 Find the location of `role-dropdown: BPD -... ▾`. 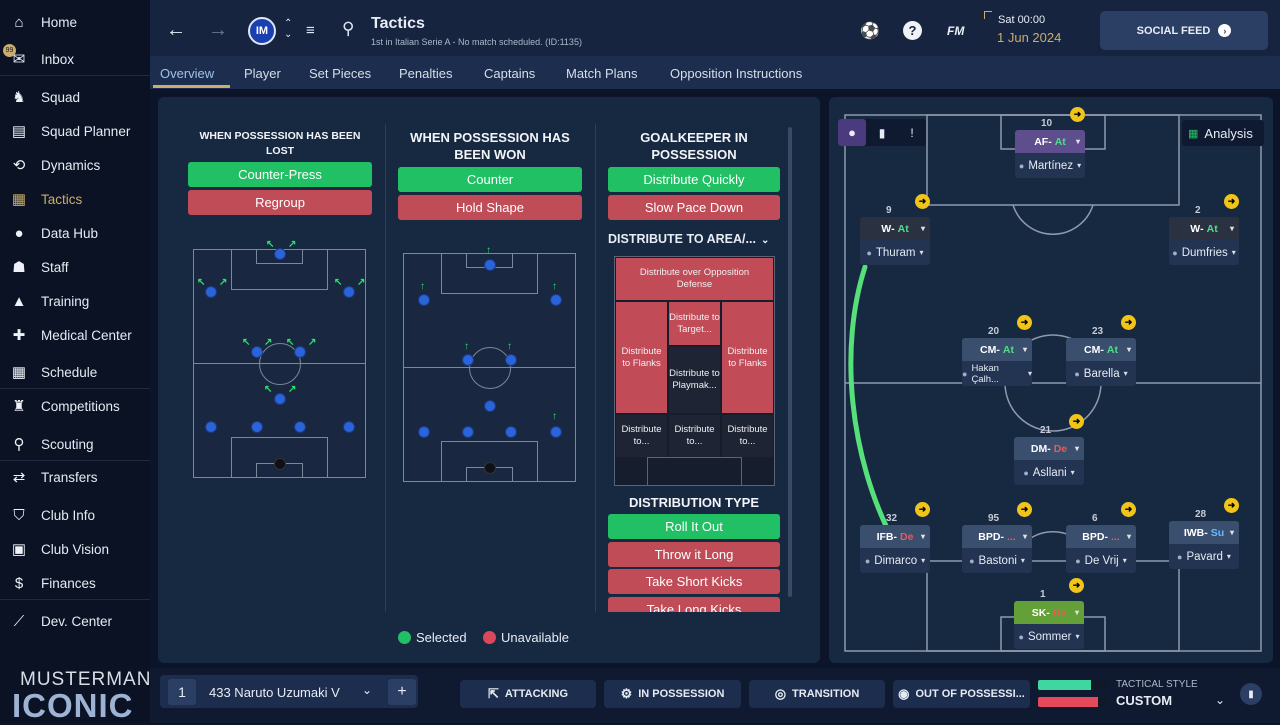

role-dropdown: BPD -... ▾ is located at coordinates (997, 536).